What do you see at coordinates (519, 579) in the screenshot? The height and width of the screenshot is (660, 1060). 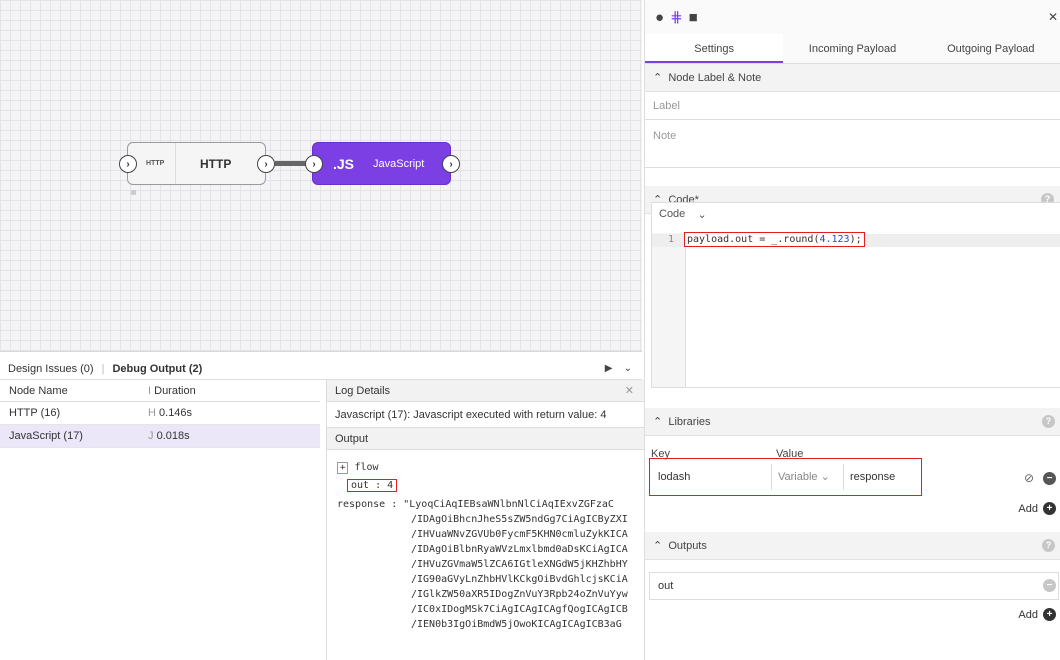 I see `tree-response-line: /IG90aGVyLnZhbHVlKCkgOiBvdGhlcjsKCiA` at bounding box center [519, 579].